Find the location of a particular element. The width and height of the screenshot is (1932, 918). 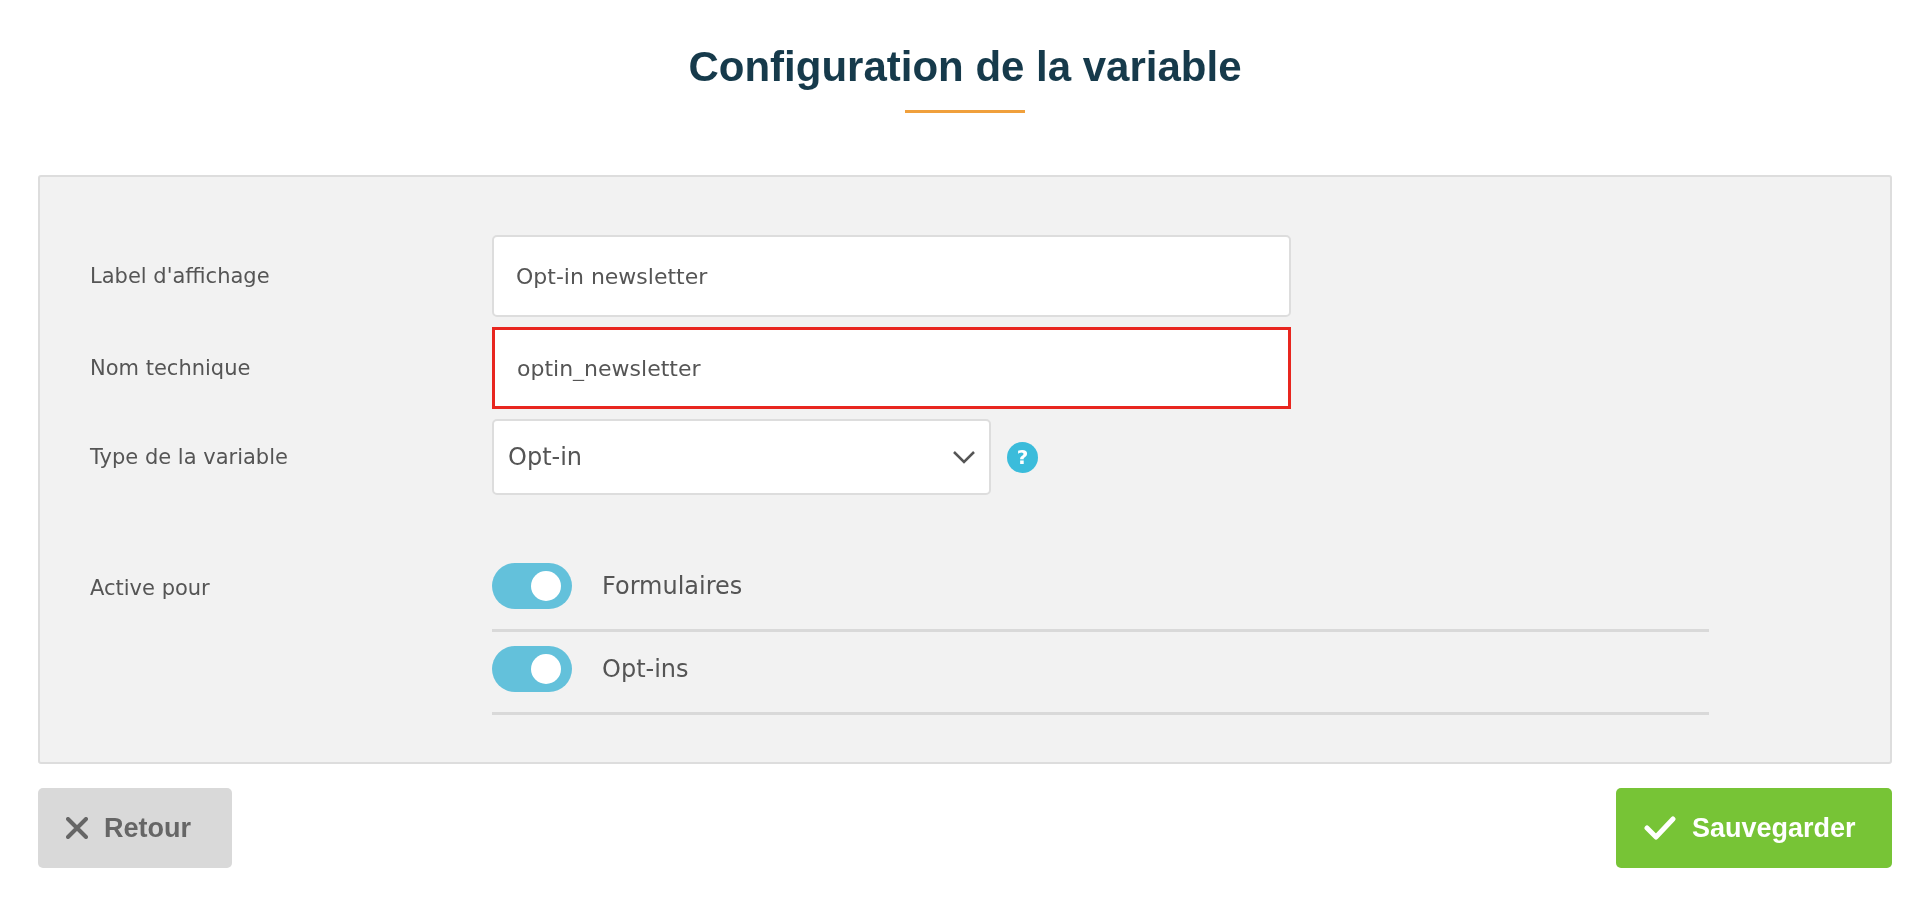

checkmark-icon is located at coordinates (1660, 828).